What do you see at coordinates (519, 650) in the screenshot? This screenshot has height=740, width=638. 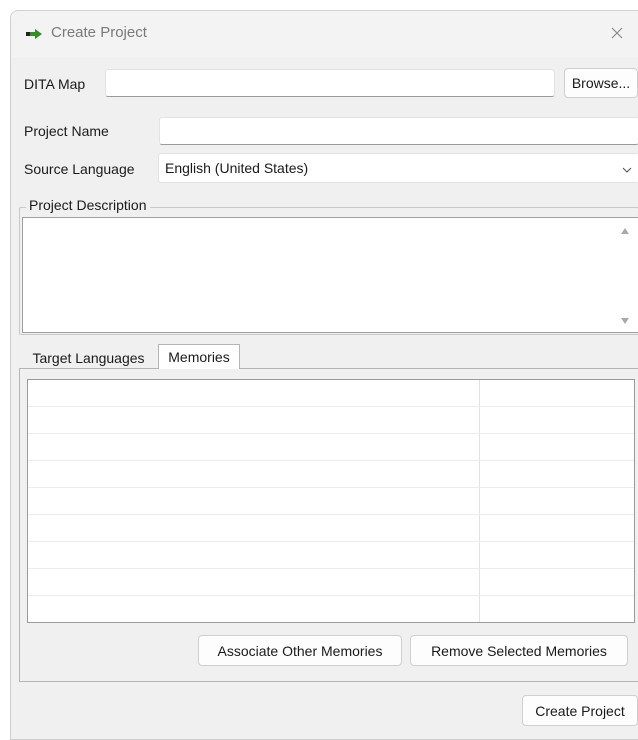 I see `remove-memories-button: Remove Selected Memories` at bounding box center [519, 650].